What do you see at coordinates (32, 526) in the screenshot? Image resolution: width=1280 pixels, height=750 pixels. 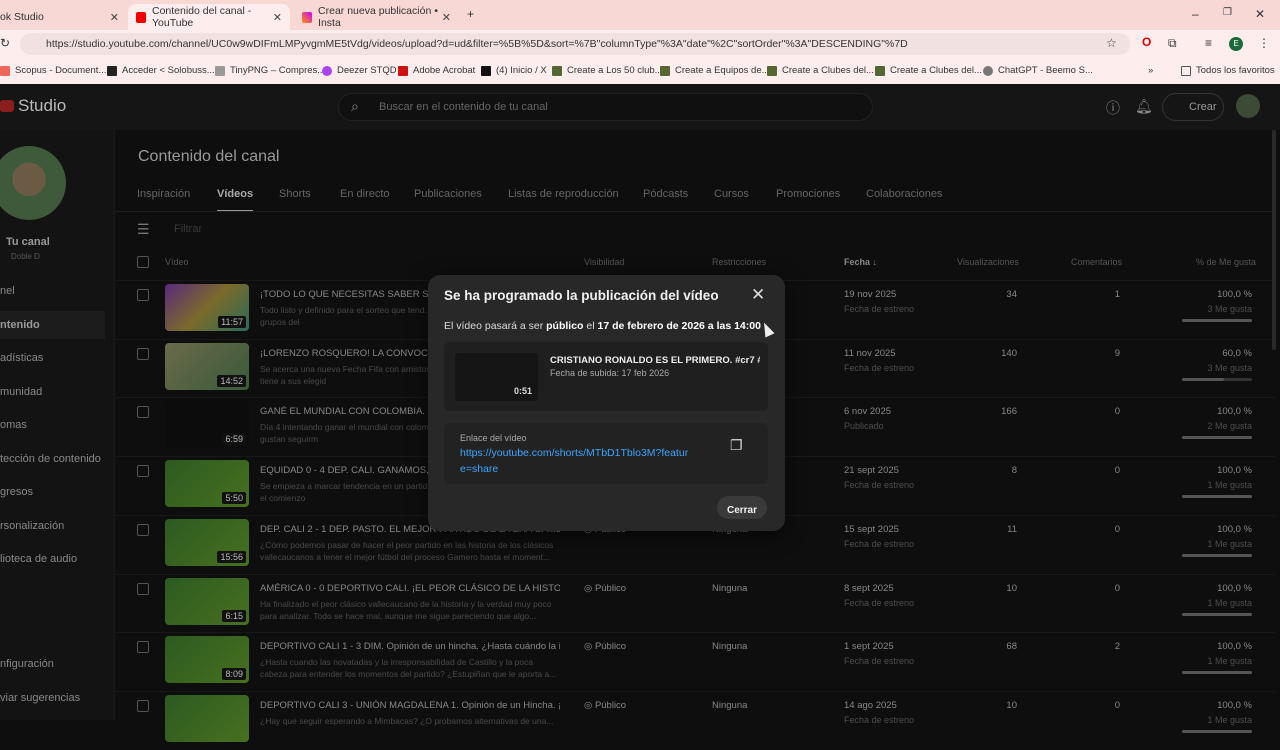 I see `sidebar-item-customization: rsonalización` at bounding box center [32, 526].